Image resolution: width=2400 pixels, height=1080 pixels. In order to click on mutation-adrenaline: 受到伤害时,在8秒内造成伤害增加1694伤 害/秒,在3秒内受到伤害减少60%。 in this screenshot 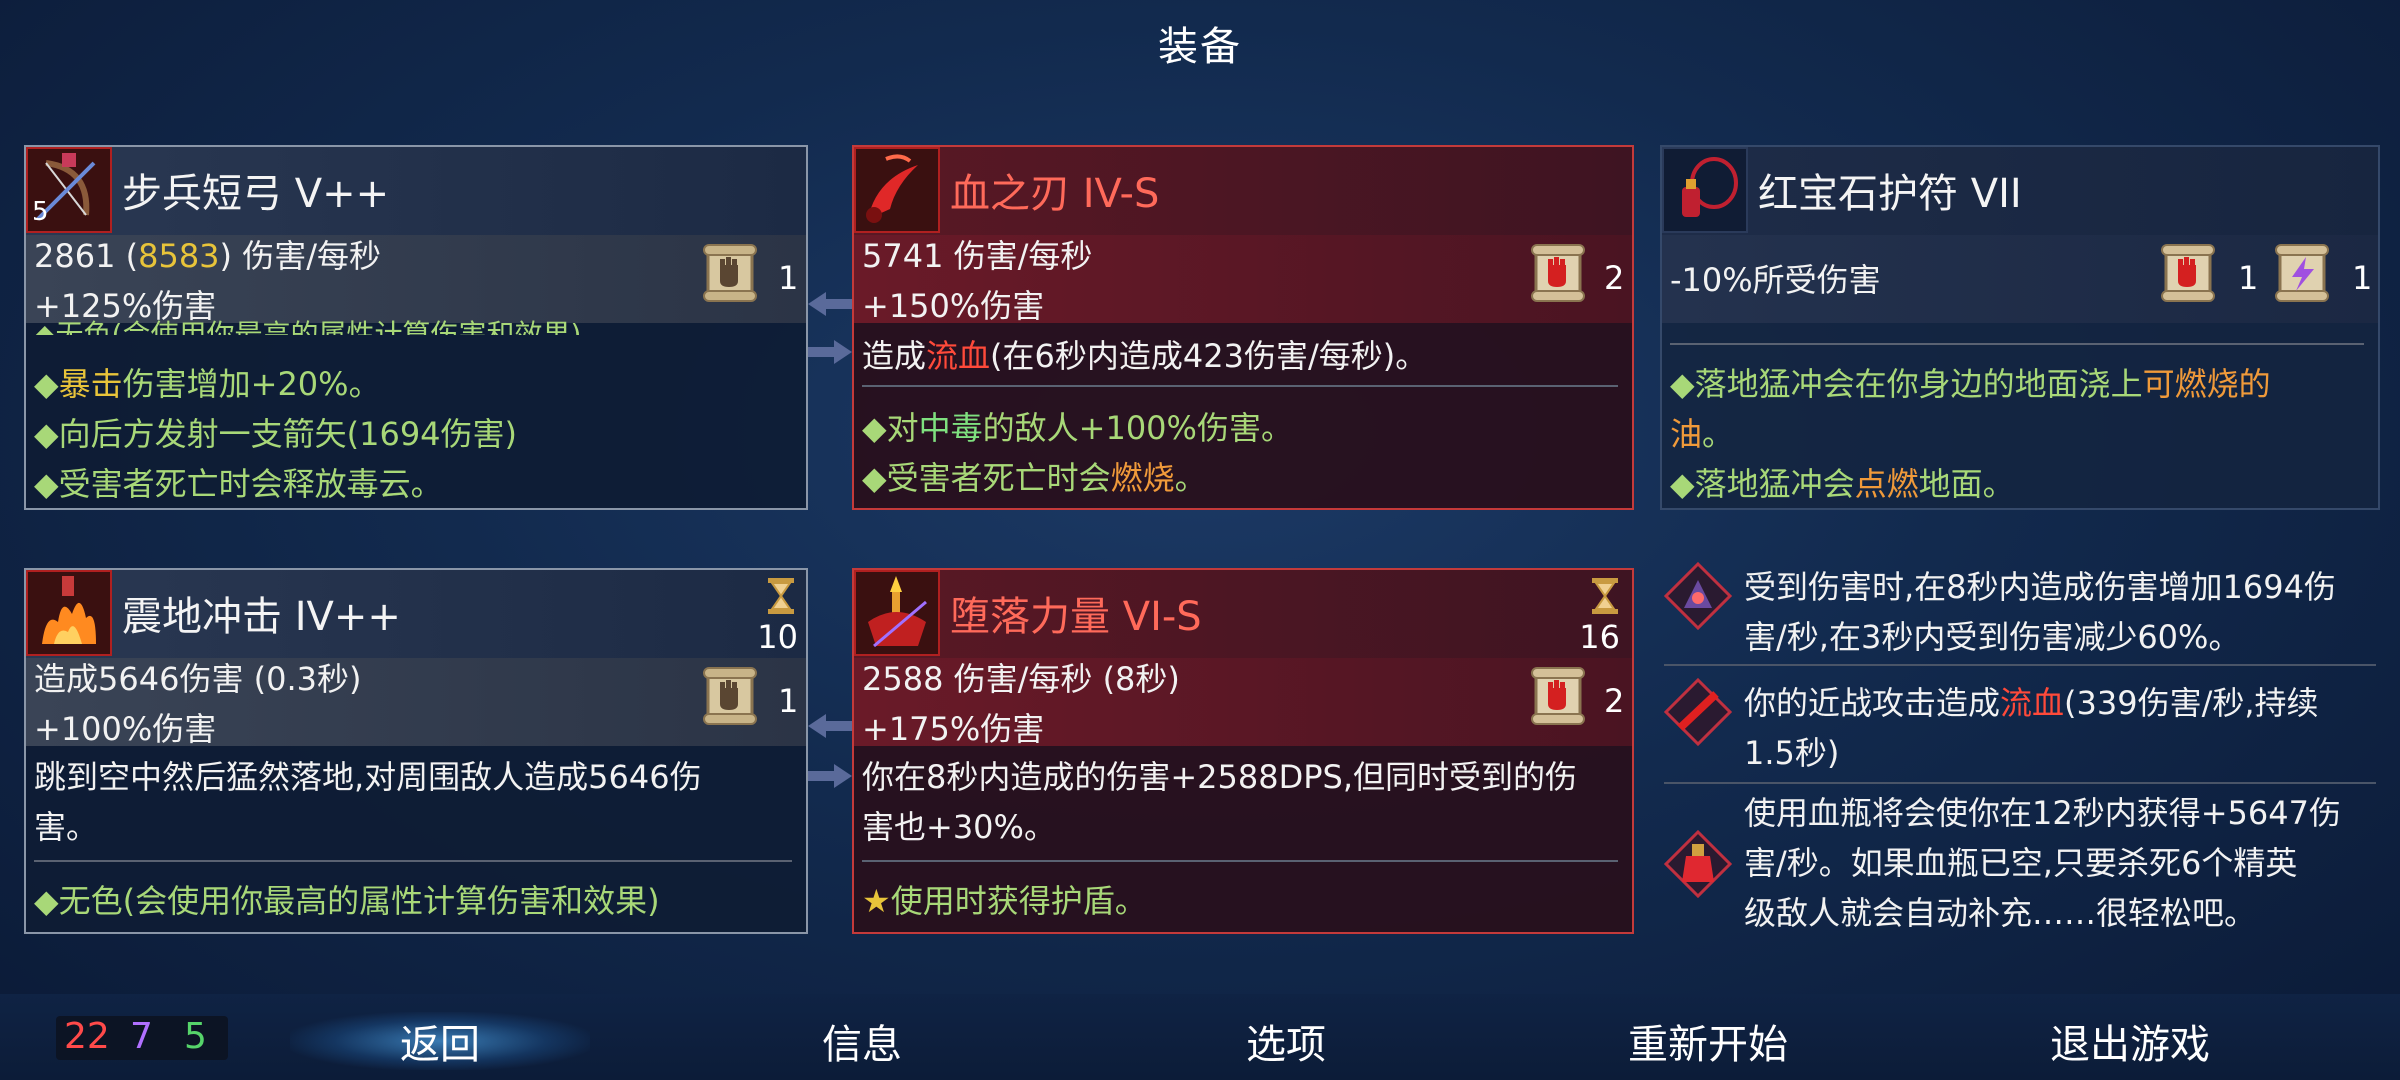, I will do `click(2020, 612)`.